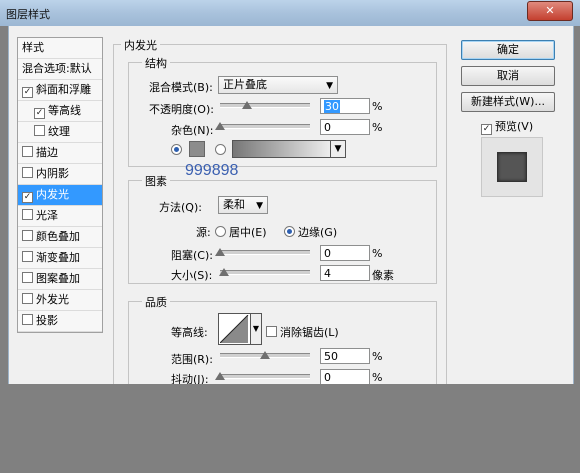 The width and height of the screenshot is (580, 473). Describe the element at coordinates (156, 181) in the screenshot. I see `elements-title: 图素` at that location.